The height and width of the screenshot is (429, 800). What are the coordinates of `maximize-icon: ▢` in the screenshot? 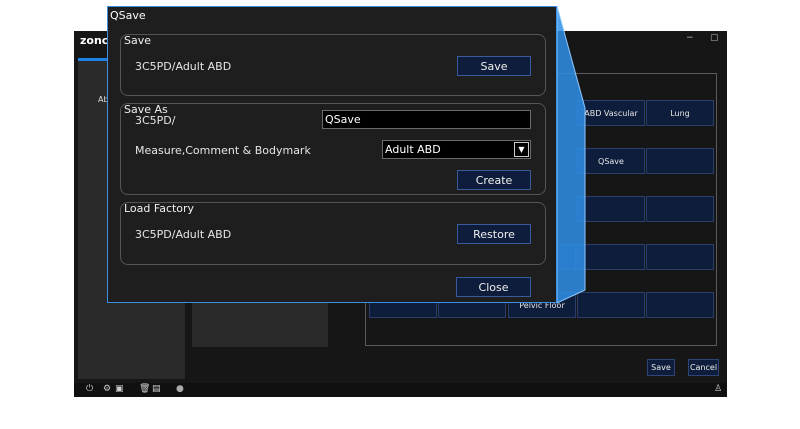 It's located at (714, 38).